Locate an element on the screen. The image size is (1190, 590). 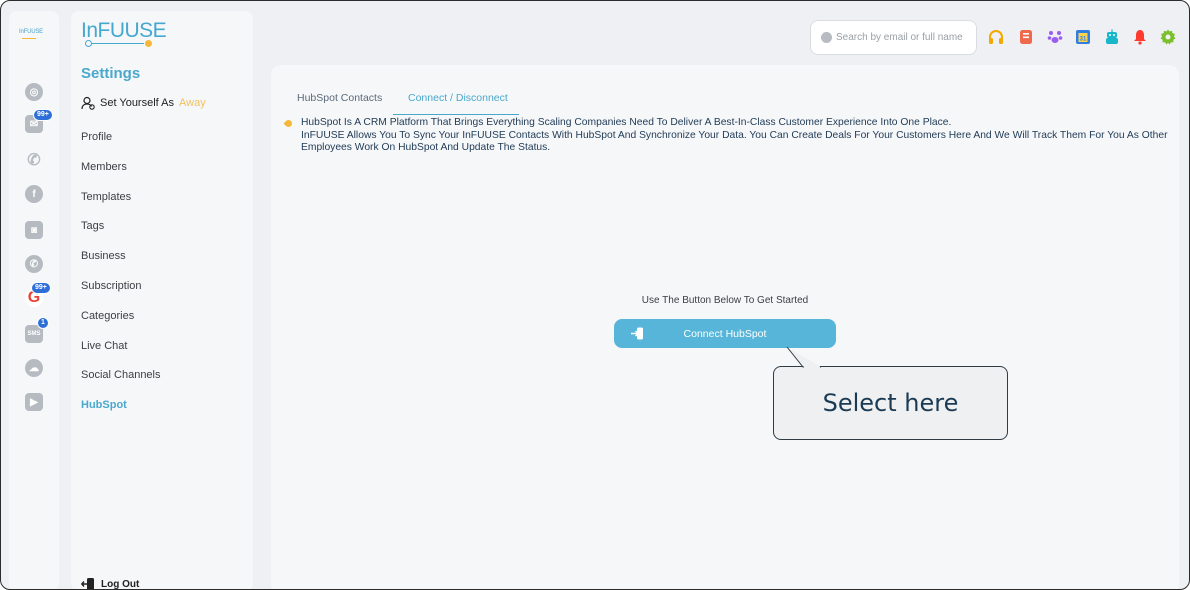
robot-icon is located at coordinates (1112, 37).